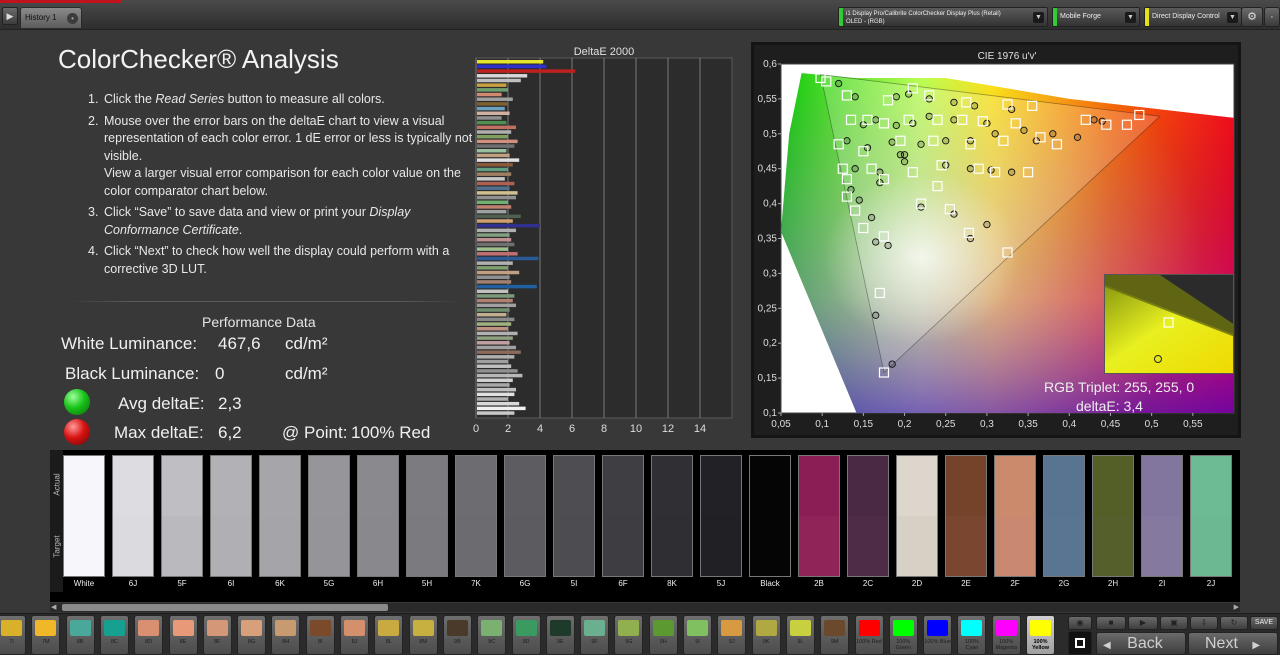 This screenshot has height=655, width=1280. I want to click on patch-button: 8I, so click(320, 635).